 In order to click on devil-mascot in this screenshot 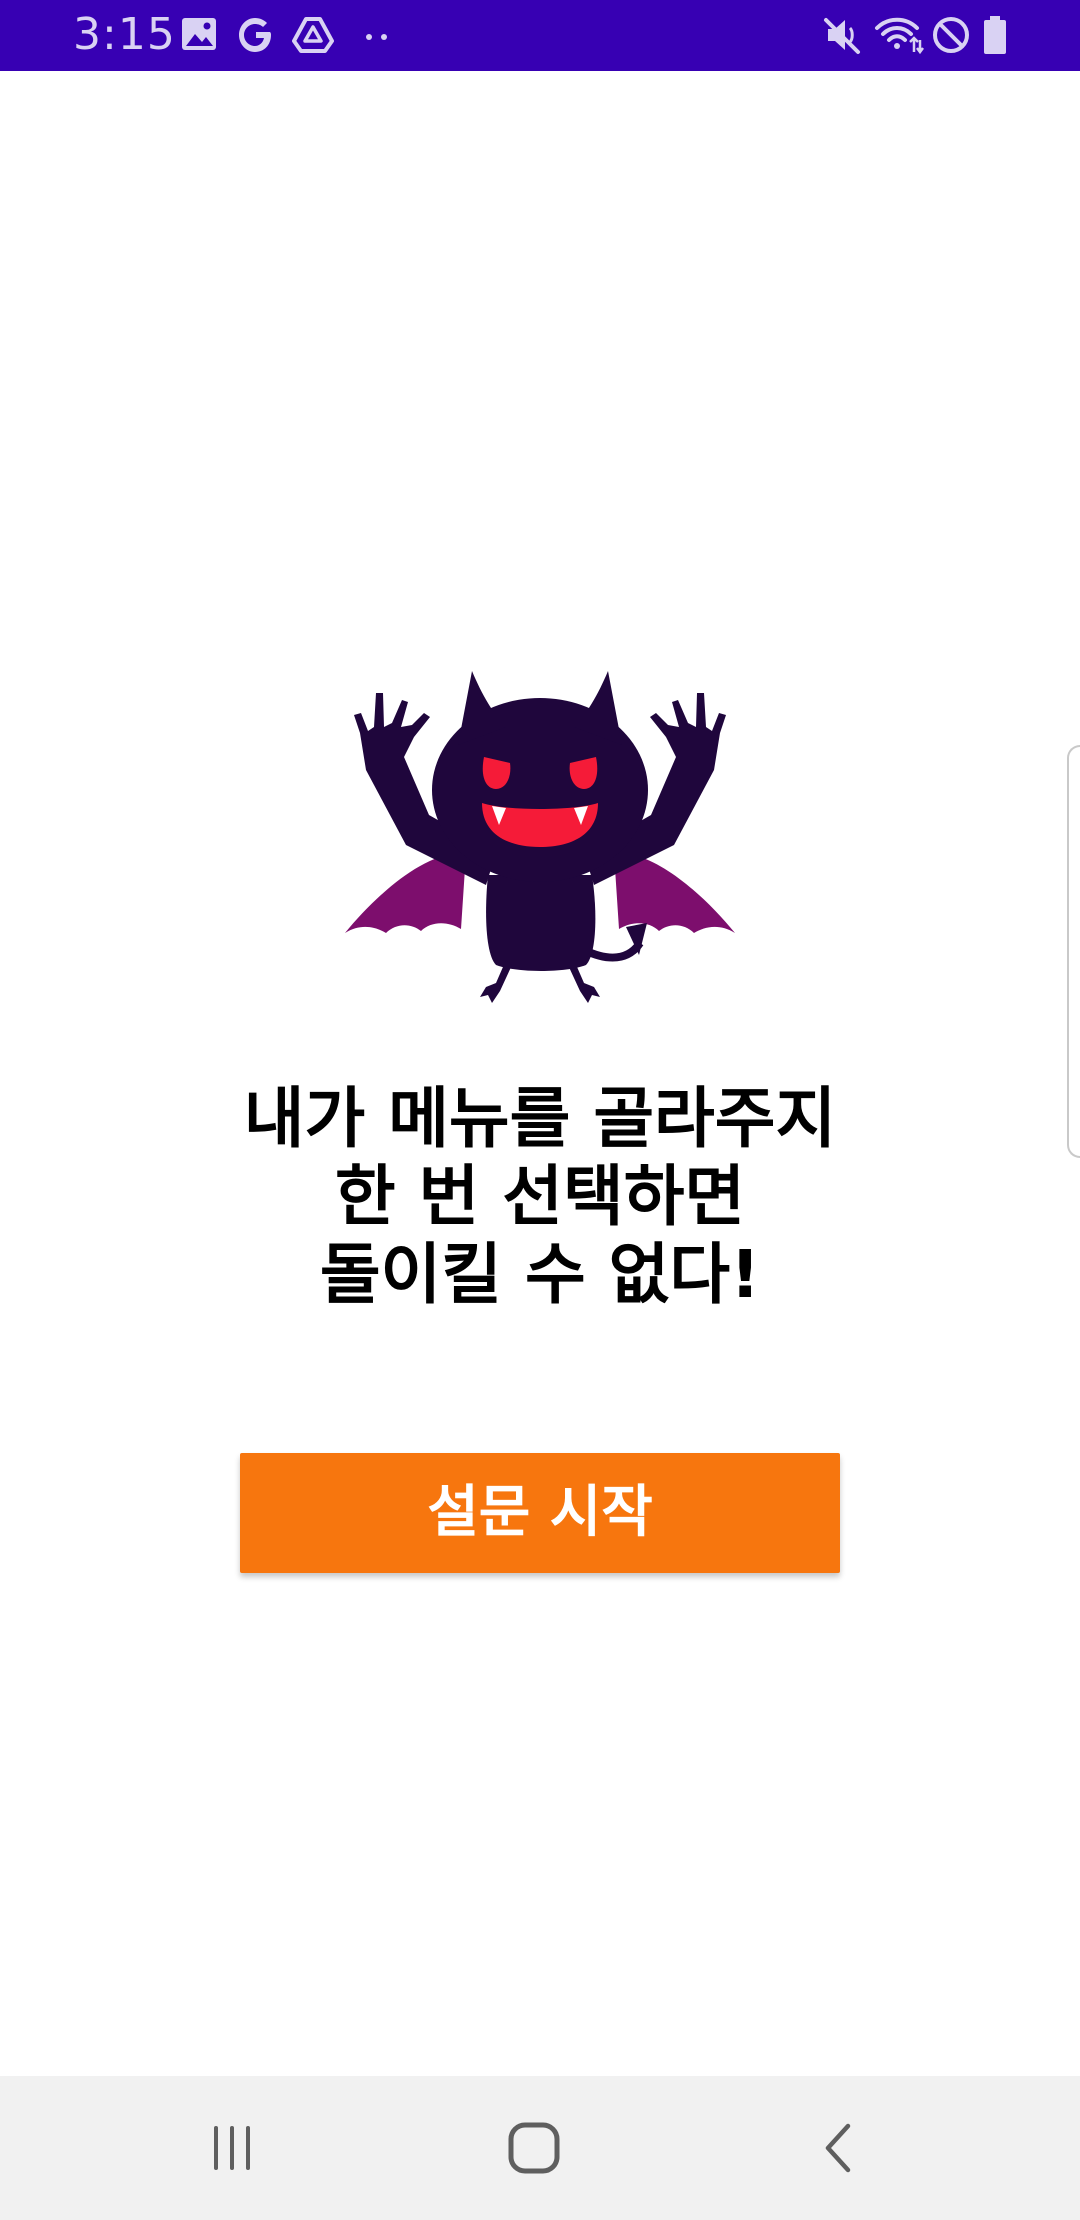, I will do `click(540, 835)`.